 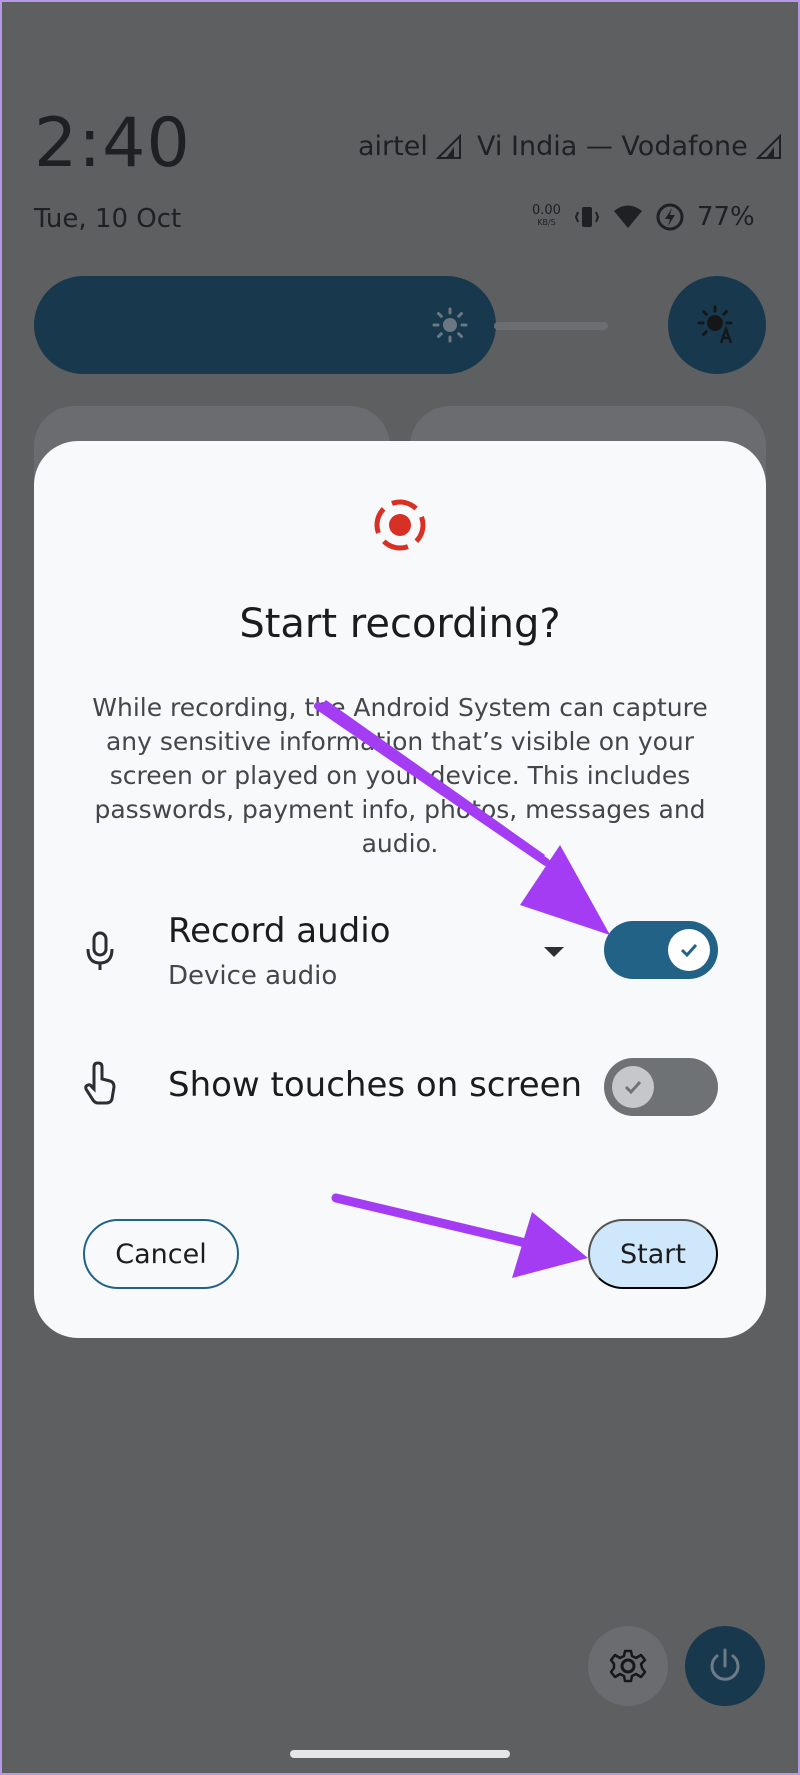 What do you see at coordinates (375, 1085) in the screenshot?
I see `show-touches-label: Show touches on screen` at bounding box center [375, 1085].